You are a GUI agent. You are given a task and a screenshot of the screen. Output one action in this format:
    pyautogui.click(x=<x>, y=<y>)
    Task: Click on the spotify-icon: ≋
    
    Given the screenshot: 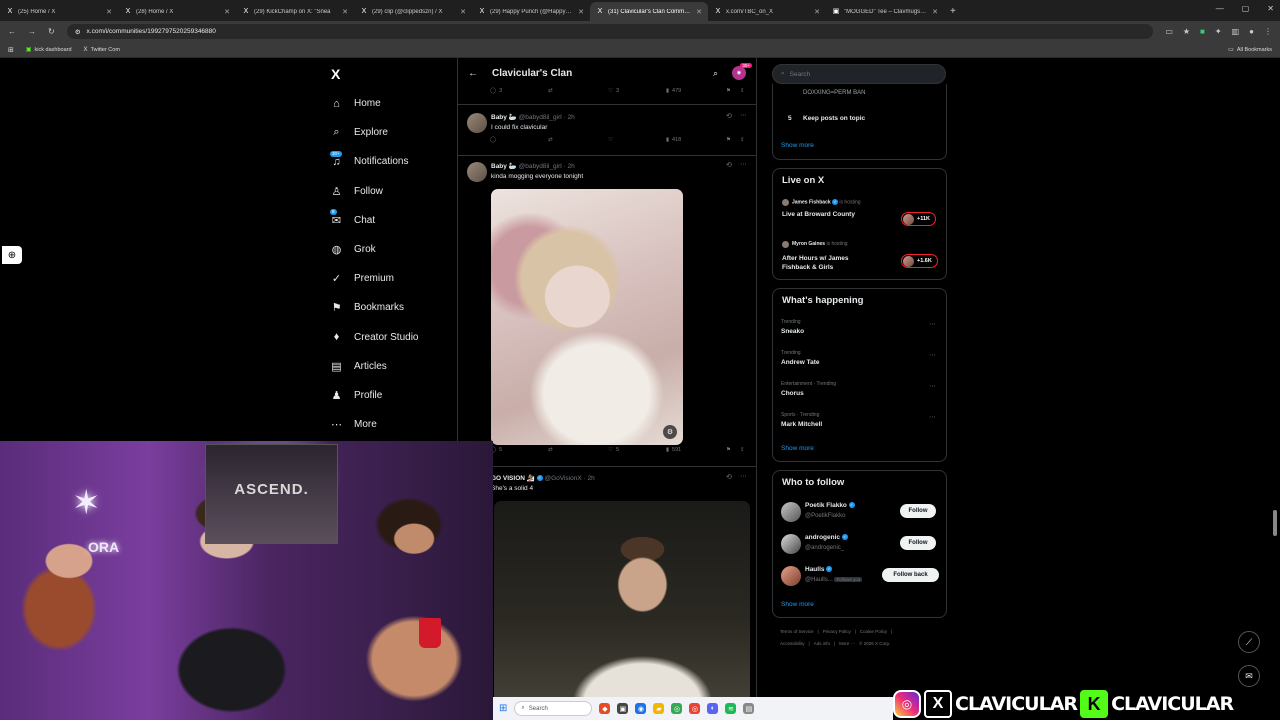 What is the action you would take?
    pyautogui.click(x=731, y=708)
    